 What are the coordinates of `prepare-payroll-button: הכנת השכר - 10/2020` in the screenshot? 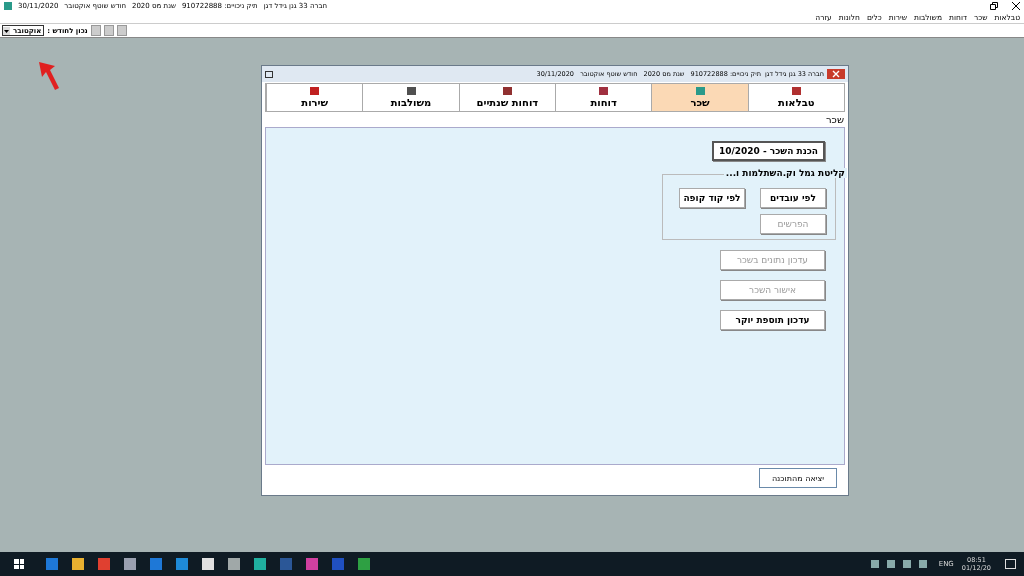 It's located at (768, 151).